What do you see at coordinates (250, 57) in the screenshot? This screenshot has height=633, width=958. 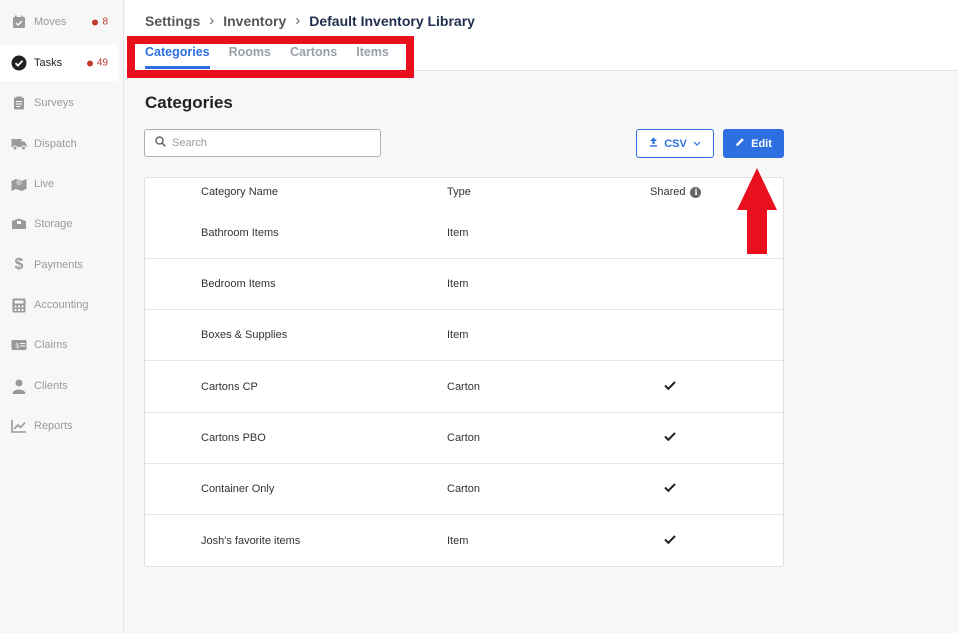 I see `tab-rooms: Rooms` at bounding box center [250, 57].